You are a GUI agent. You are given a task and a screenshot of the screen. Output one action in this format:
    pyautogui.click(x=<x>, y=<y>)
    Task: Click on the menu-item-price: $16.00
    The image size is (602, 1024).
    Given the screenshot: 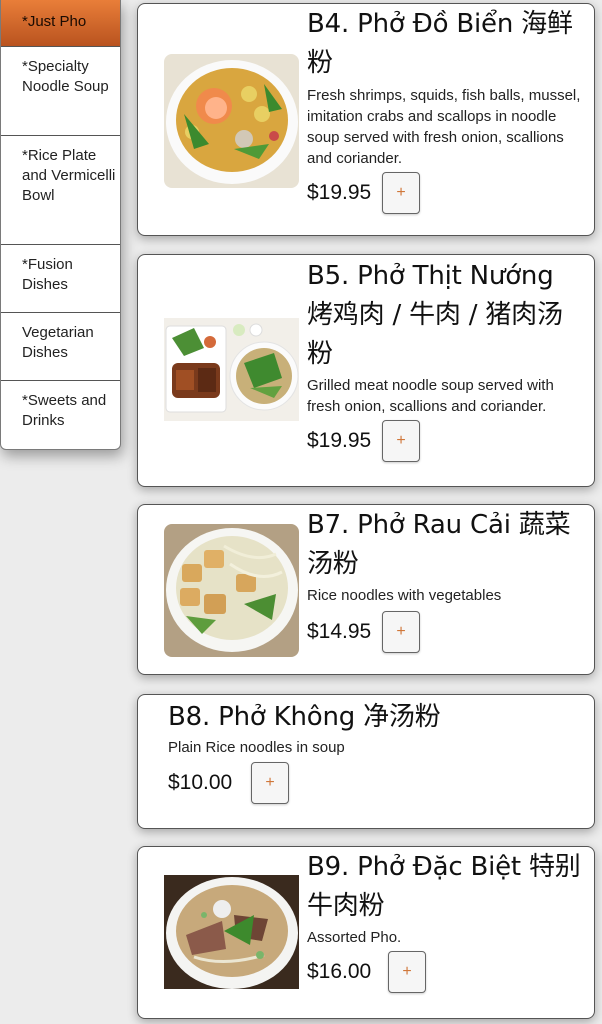 What is the action you would take?
    pyautogui.click(x=339, y=971)
    